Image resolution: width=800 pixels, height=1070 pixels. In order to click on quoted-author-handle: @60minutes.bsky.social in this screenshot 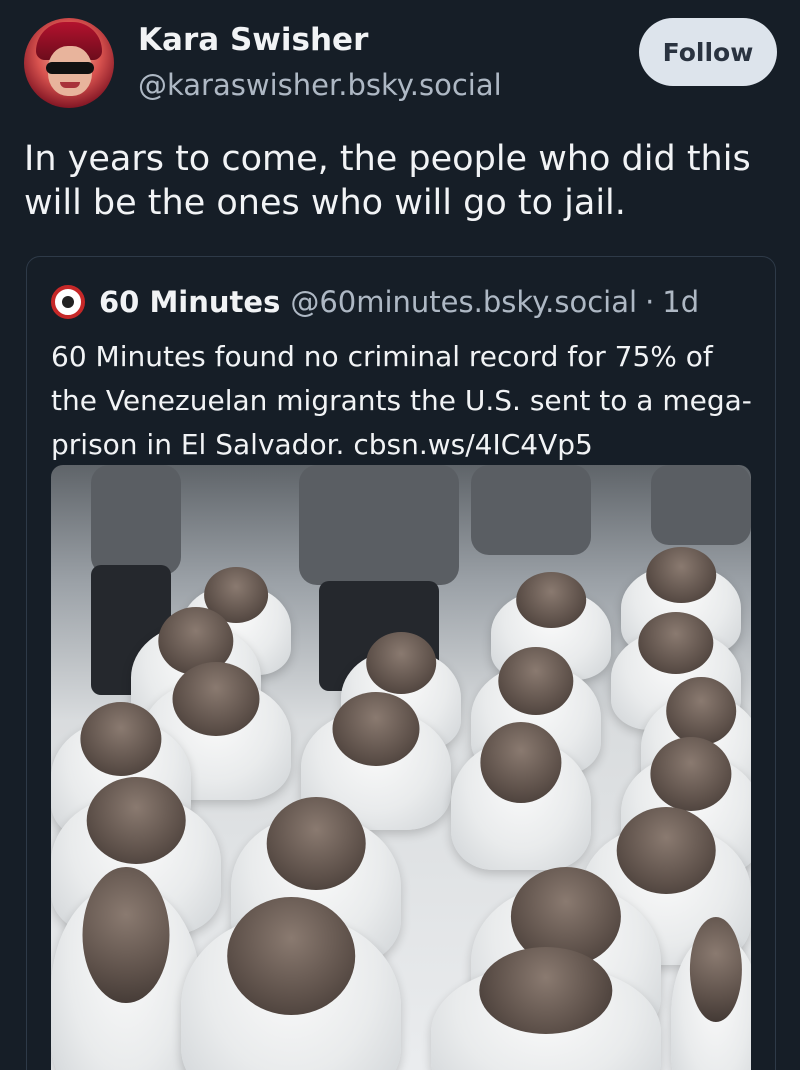, I will do `click(463, 302)`.